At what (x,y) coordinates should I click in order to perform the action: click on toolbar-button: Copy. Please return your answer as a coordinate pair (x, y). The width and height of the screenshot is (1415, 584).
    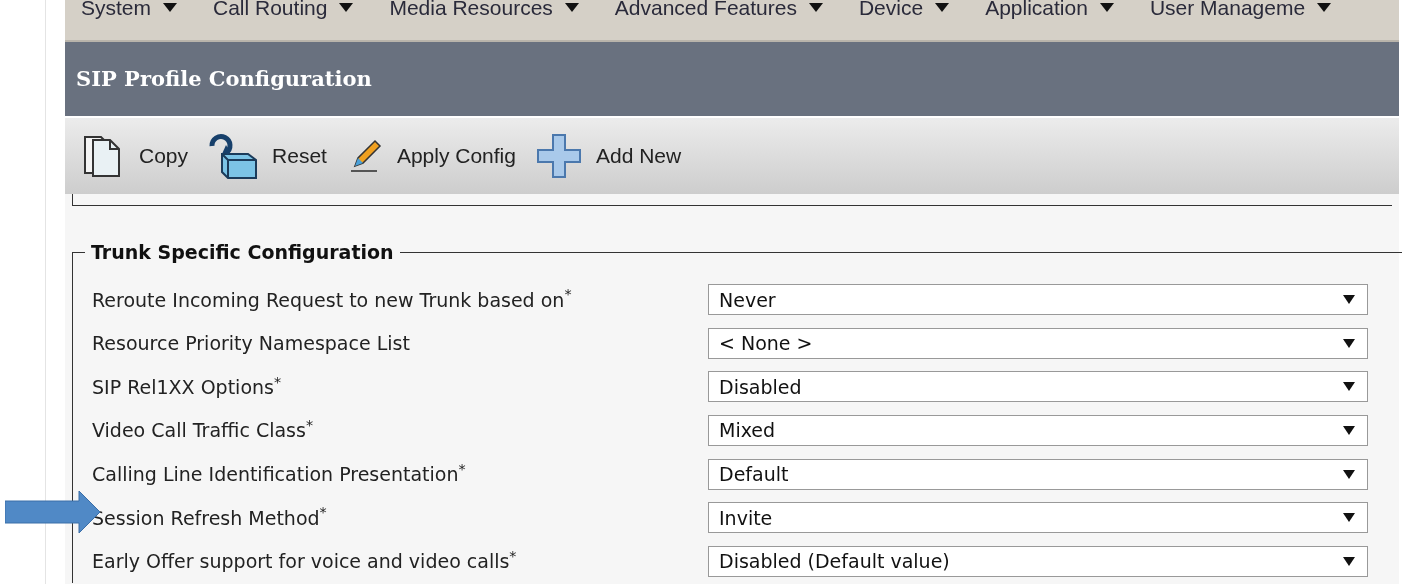
    Looking at the image, I should click on (136, 156).